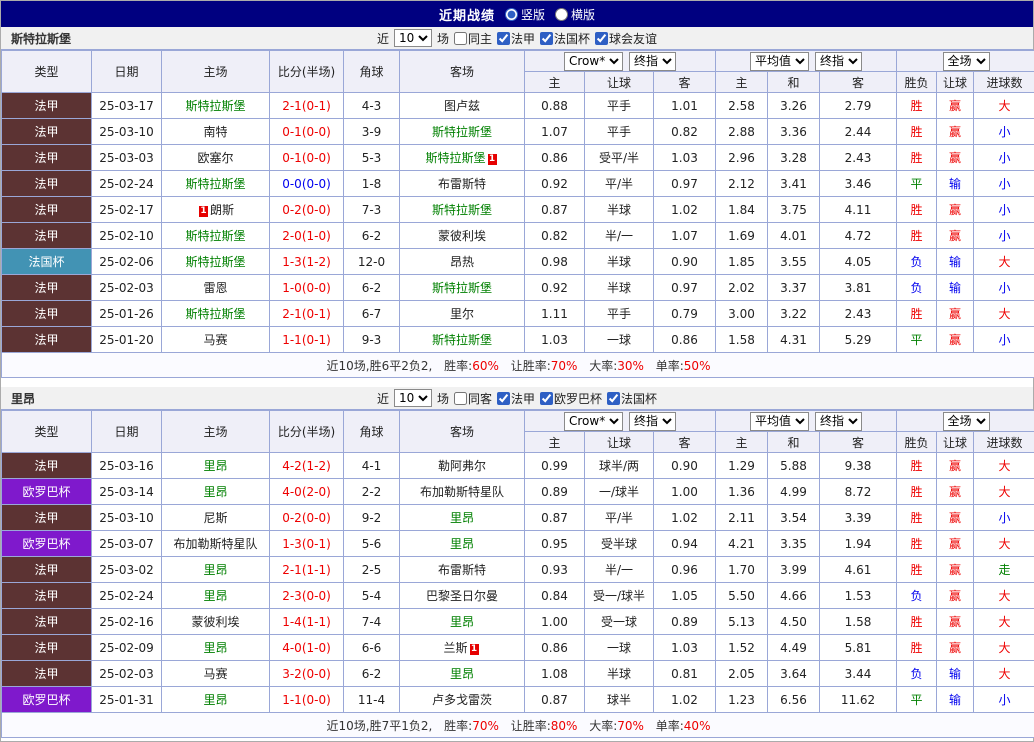 The height and width of the screenshot is (742, 1034). What do you see at coordinates (215, 158) in the screenshot?
I see `team-name-link: 欧塞尔` at bounding box center [215, 158].